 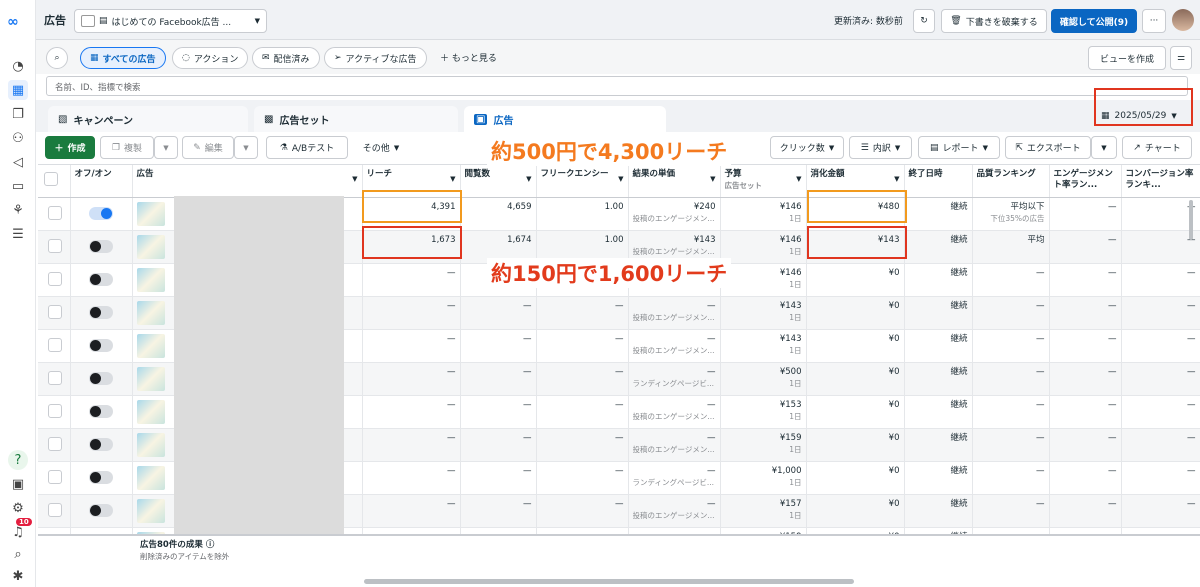 I want to click on row-toggle-cell, so click(x=101, y=511).